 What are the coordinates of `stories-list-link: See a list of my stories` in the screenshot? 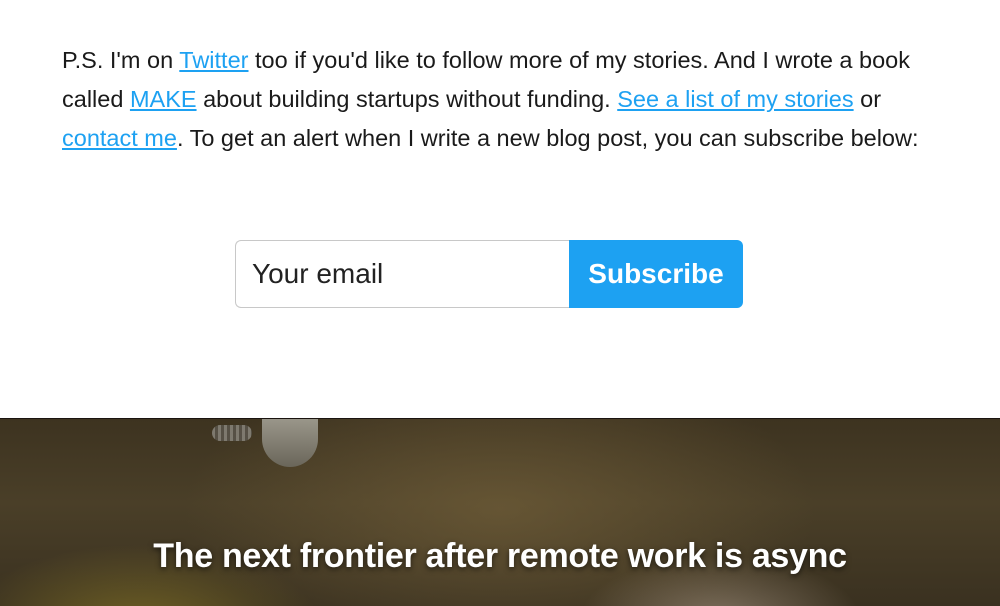 It's located at (735, 99).